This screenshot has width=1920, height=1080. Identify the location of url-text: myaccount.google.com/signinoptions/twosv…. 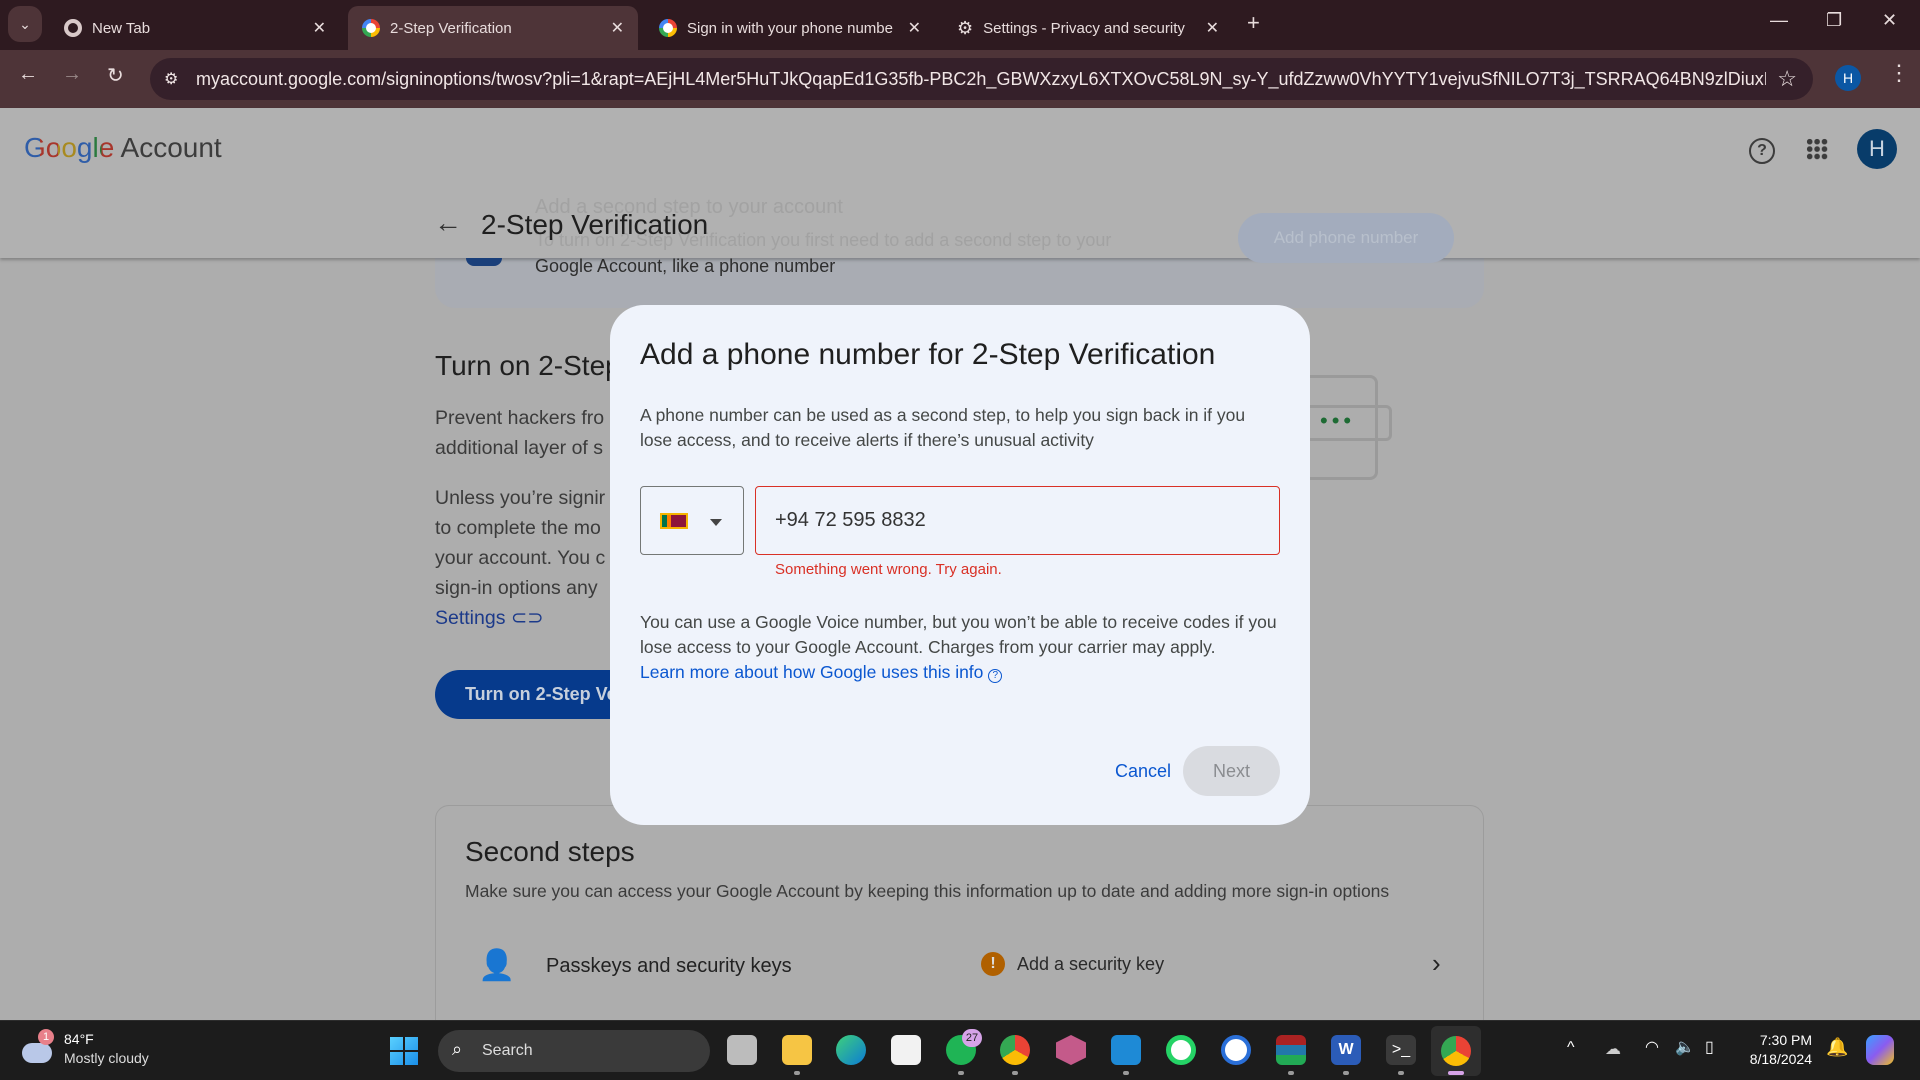
(981, 78).